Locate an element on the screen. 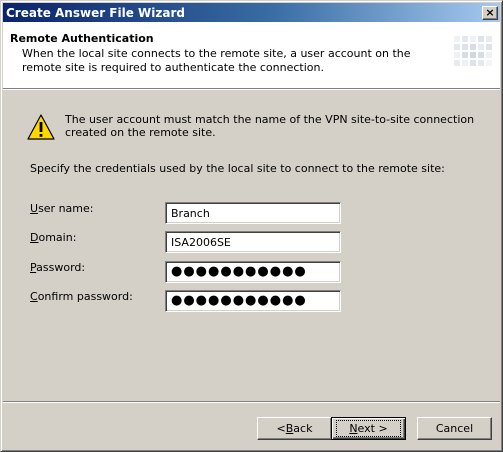  title-bar: Create Answer File Wizard × is located at coordinates (251, 12).